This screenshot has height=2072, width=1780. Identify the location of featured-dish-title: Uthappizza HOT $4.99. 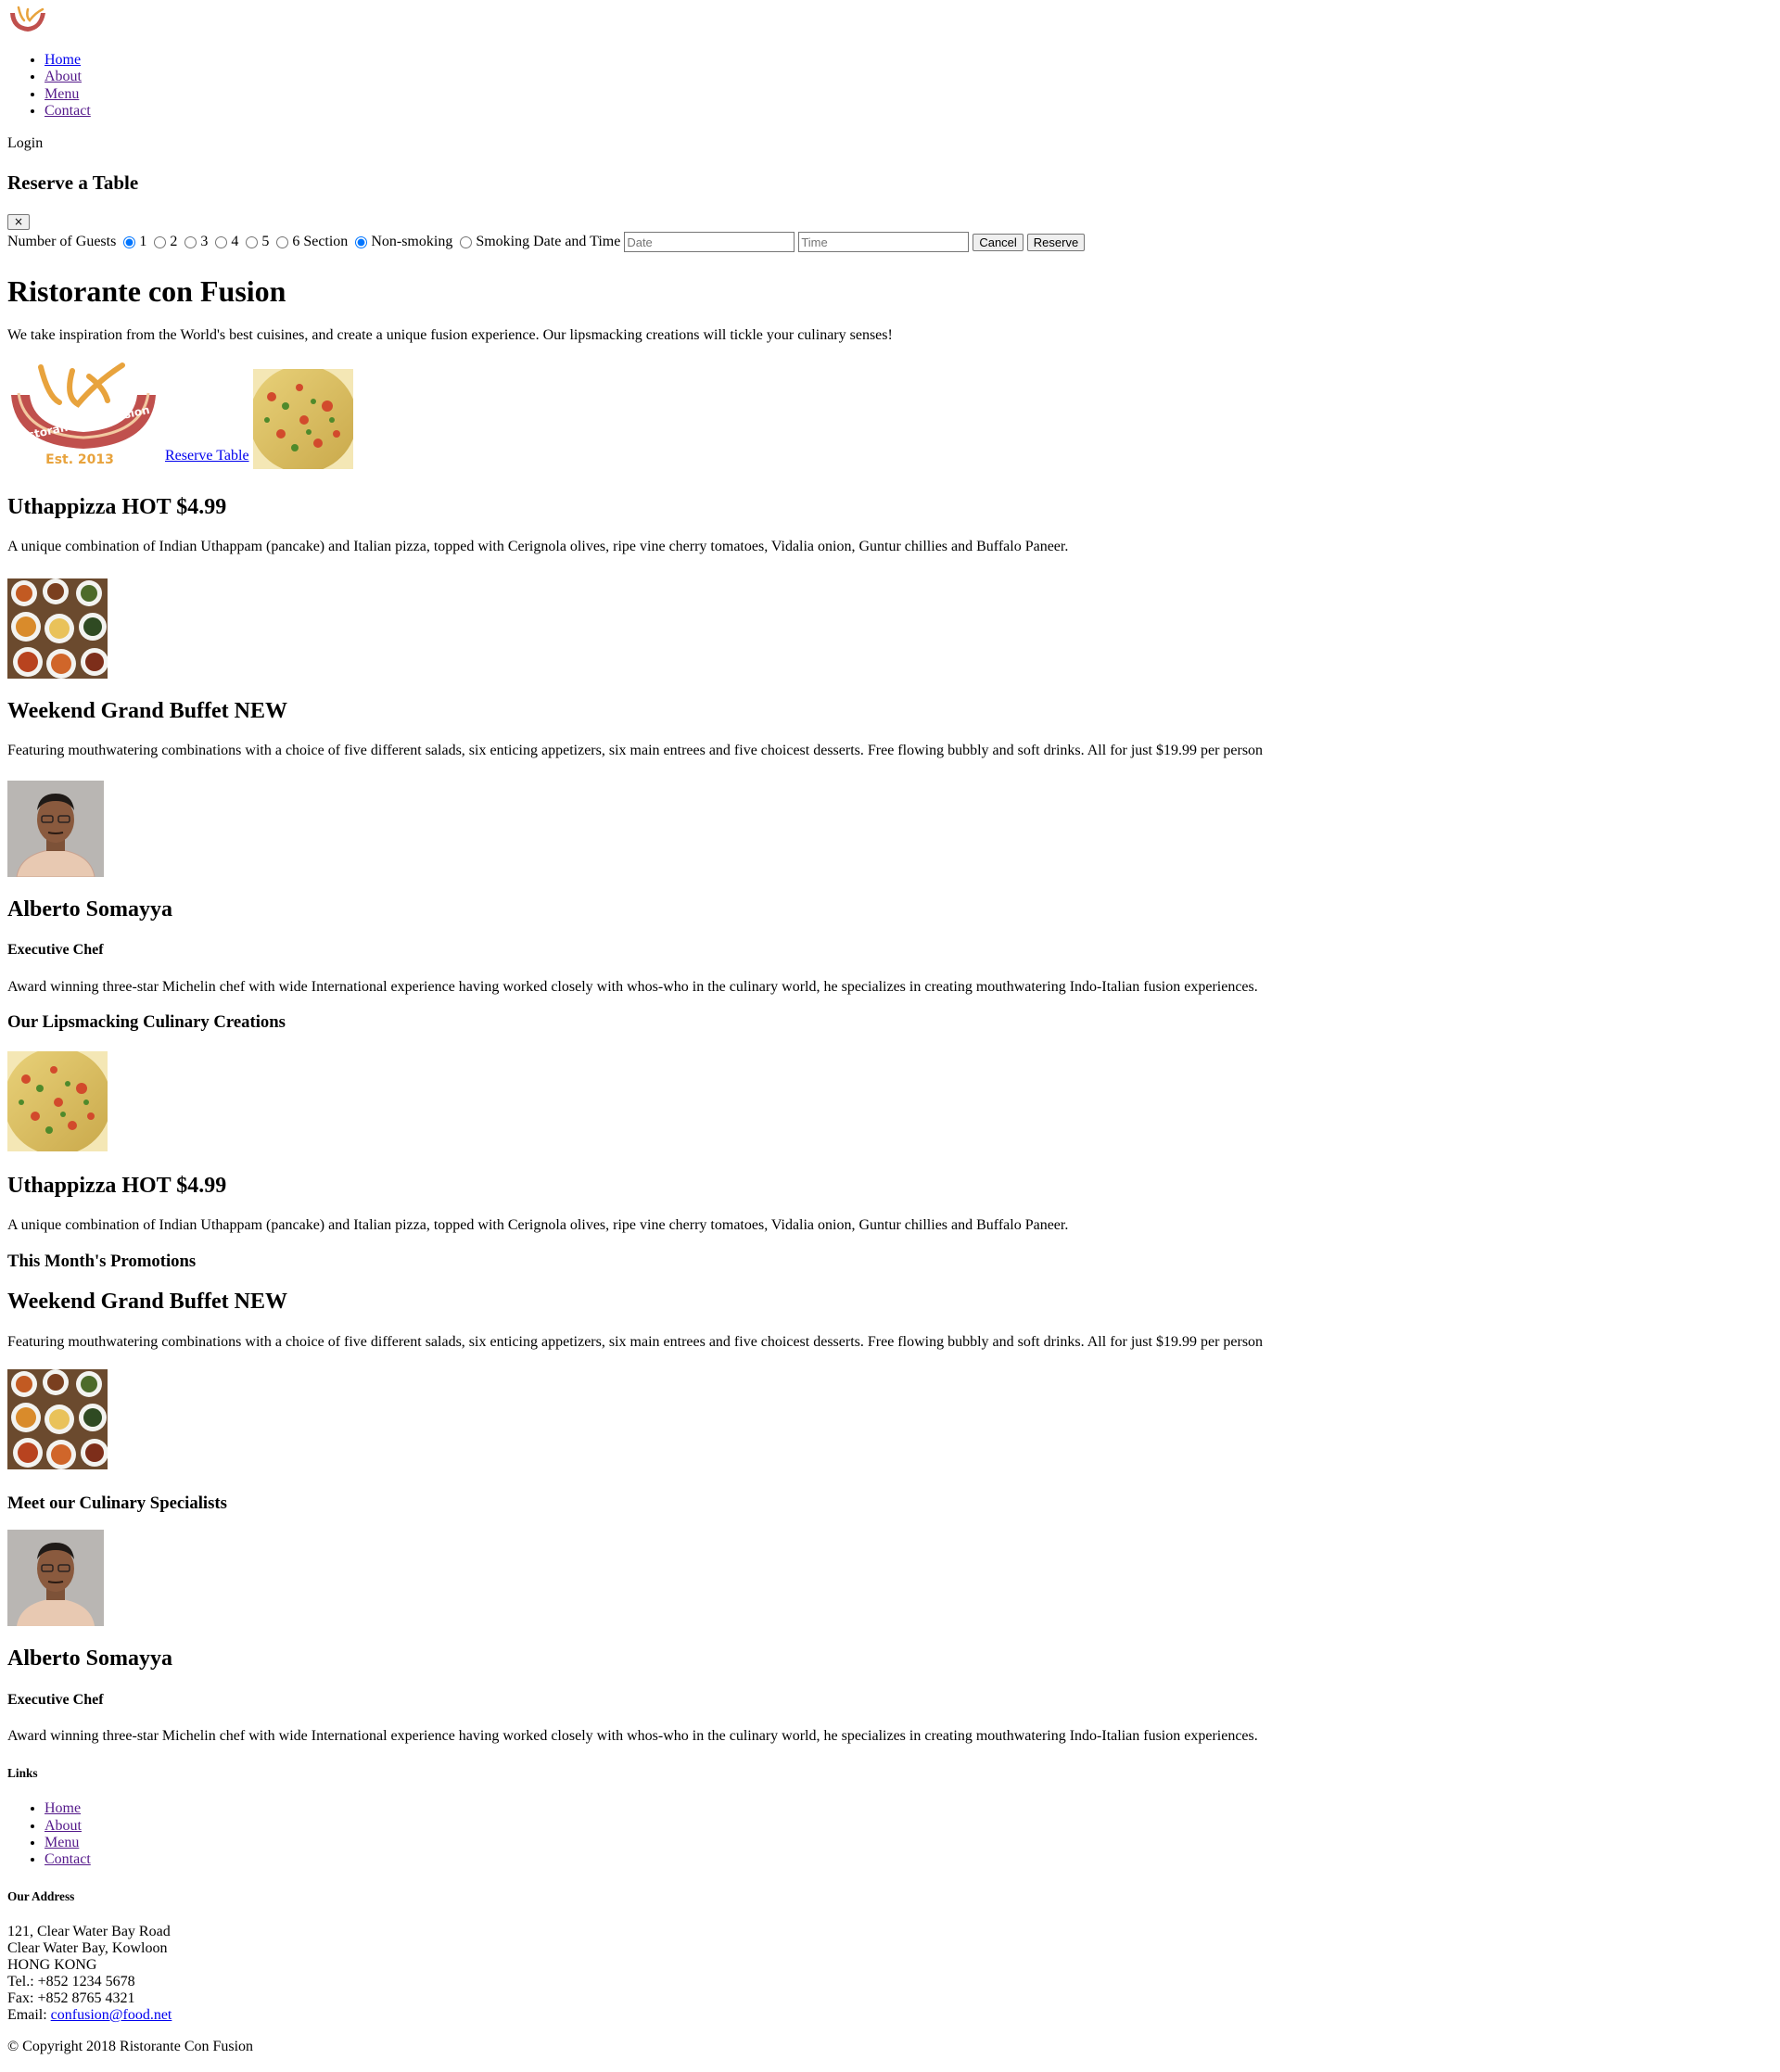
(117, 507).